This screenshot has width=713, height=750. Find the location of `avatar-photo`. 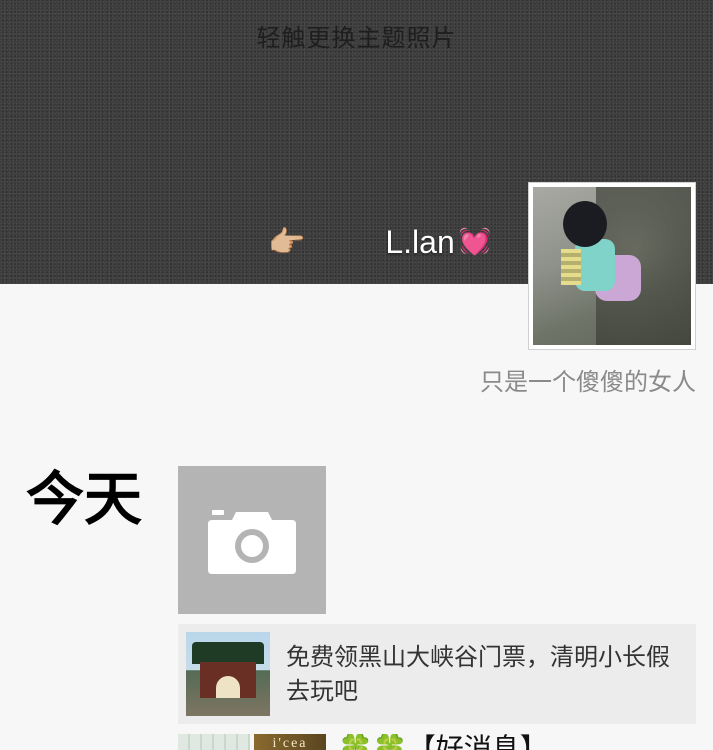

avatar-photo is located at coordinates (612, 266).